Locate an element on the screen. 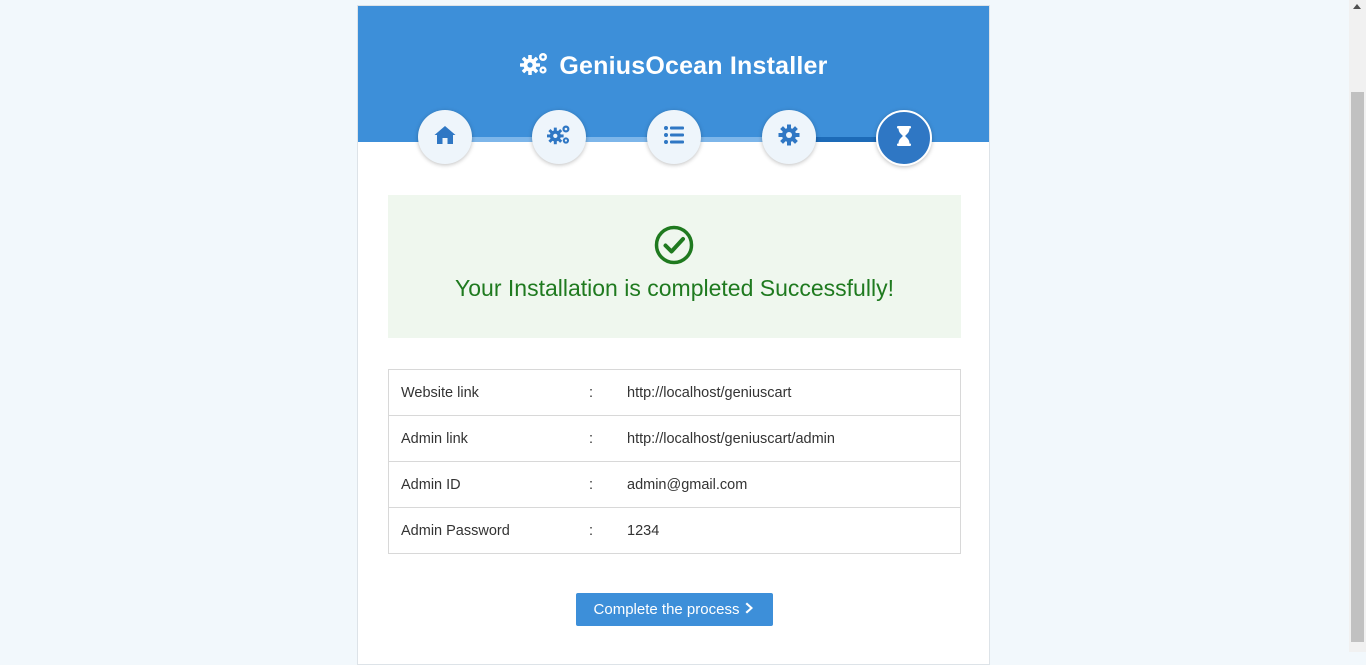 This screenshot has height=665, width=1366. table-row: Admin Password : 1234 is located at coordinates (674, 530).